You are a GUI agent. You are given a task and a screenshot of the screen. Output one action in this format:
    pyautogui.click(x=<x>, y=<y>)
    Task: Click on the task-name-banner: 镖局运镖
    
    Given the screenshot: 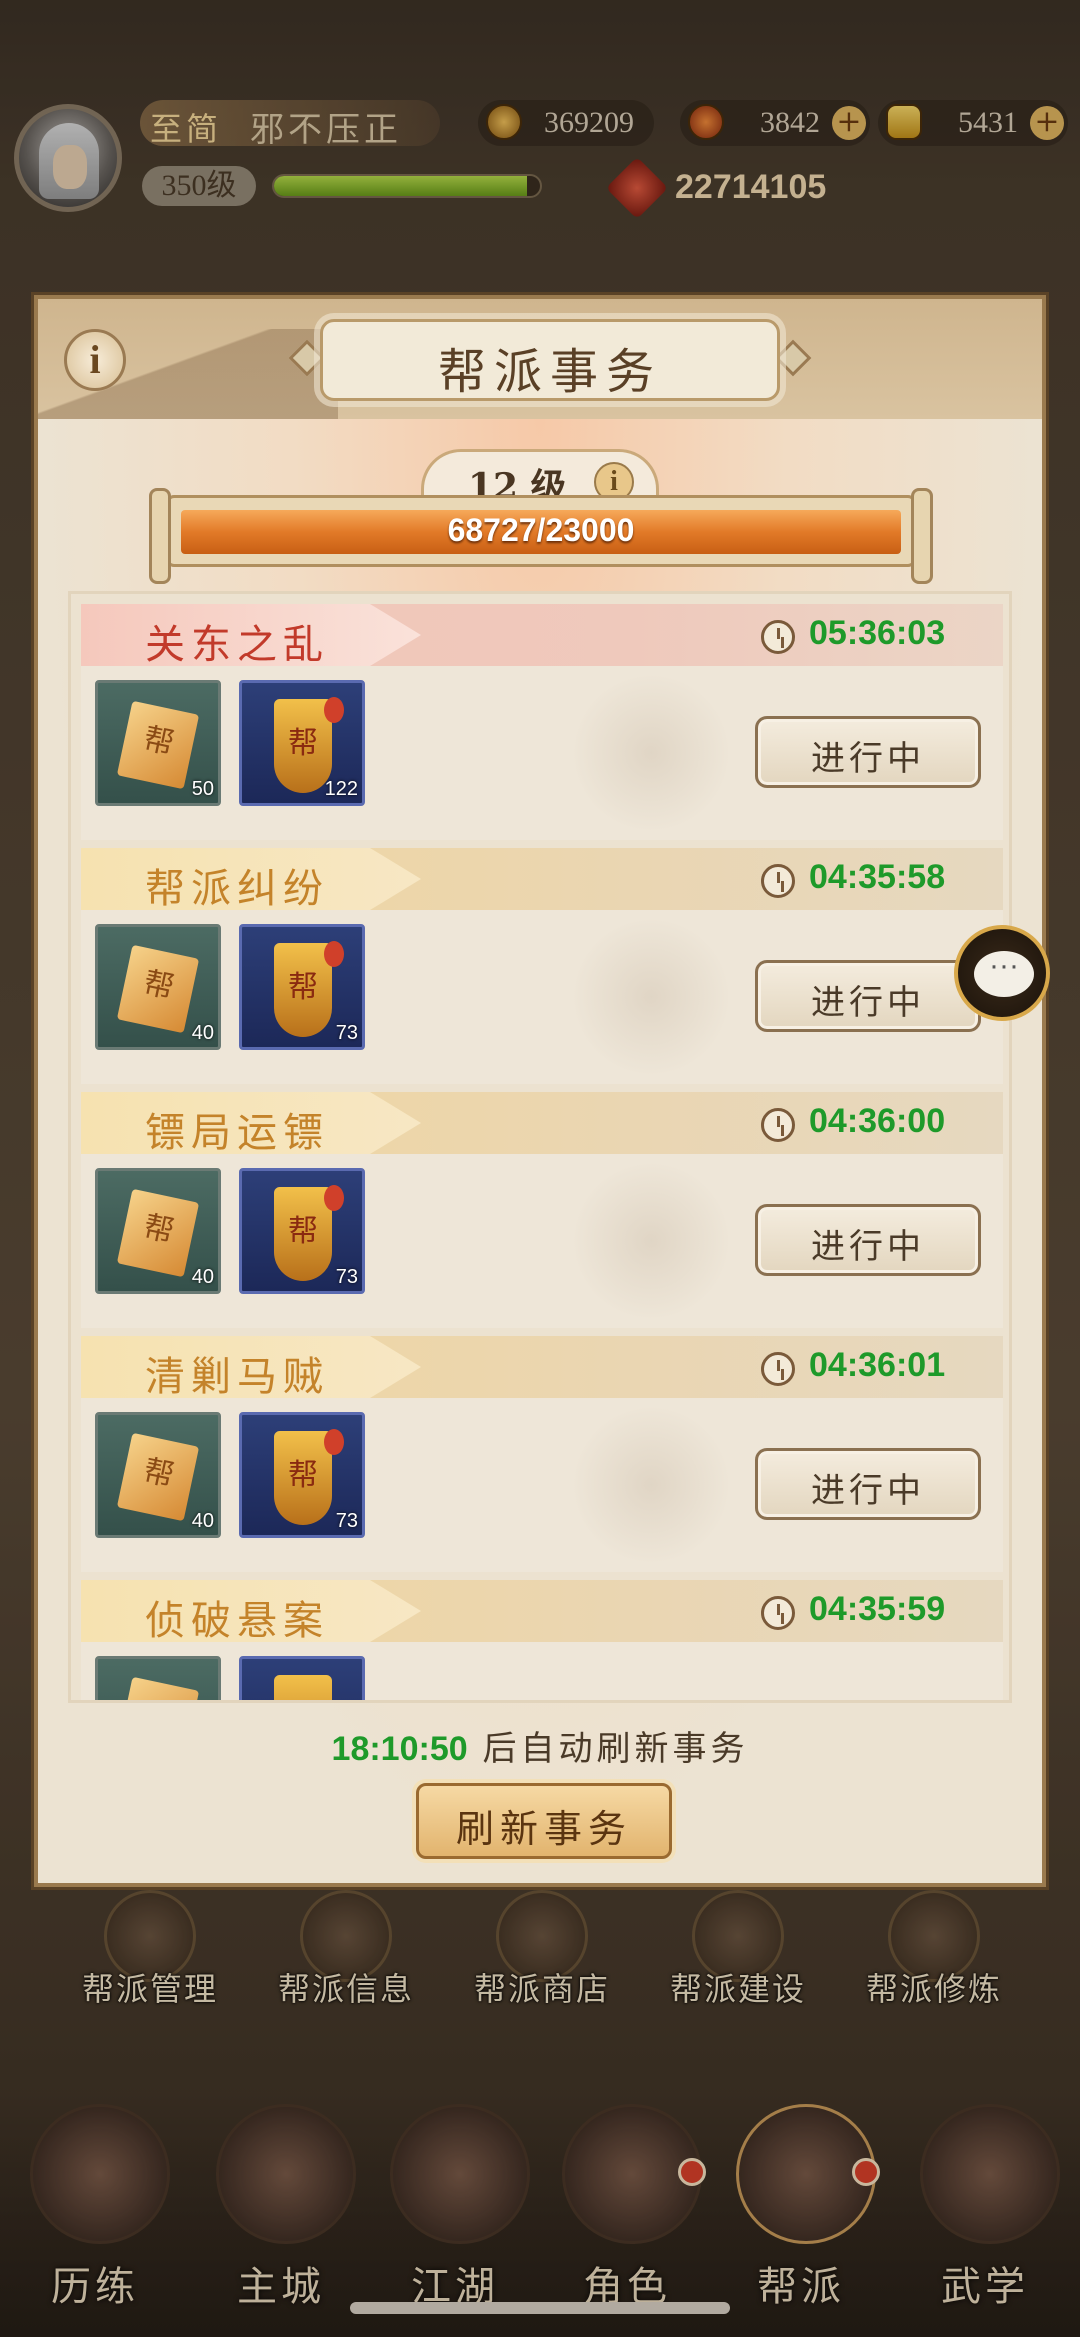 What is the action you would take?
    pyautogui.click(x=251, y=1123)
    